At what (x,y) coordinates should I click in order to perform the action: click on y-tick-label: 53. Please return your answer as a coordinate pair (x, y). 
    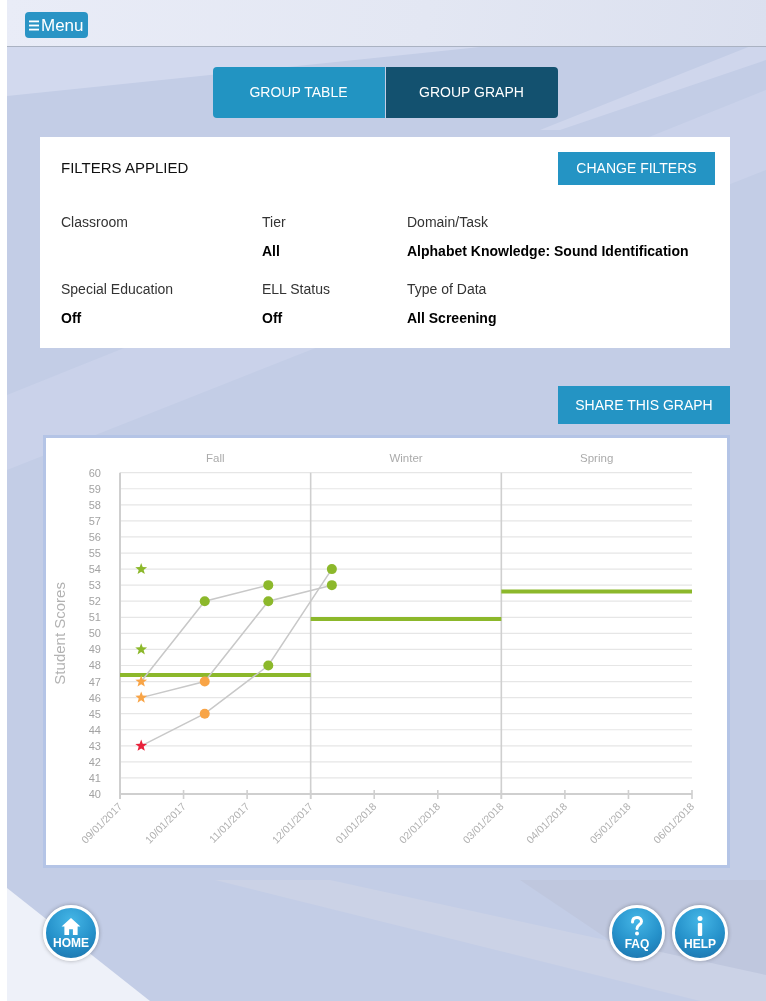
    Looking at the image, I should click on (94, 585).